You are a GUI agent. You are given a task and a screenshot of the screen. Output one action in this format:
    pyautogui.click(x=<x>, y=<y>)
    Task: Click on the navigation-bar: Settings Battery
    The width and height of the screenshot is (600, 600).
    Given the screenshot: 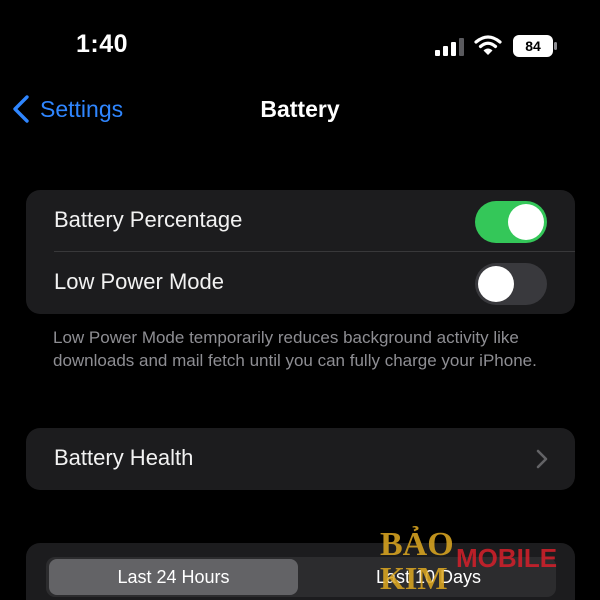 What is the action you would take?
    pyautogui.click(x=300, y=109)
    